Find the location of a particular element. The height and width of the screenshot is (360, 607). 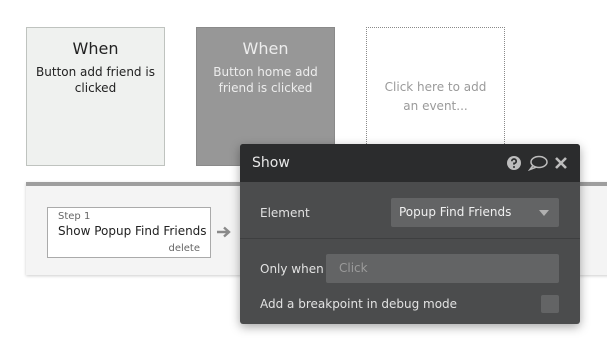

only-when-input: Click is located at coordinates (442, 268).